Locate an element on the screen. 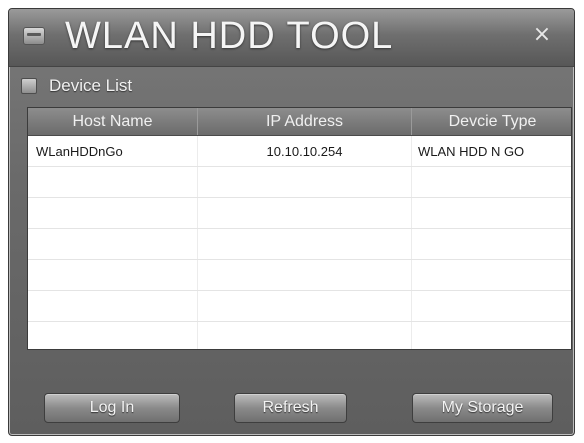 The image size is (584, 443). column-header-device-type: Devcie Type is located at coordinates (491, 121).